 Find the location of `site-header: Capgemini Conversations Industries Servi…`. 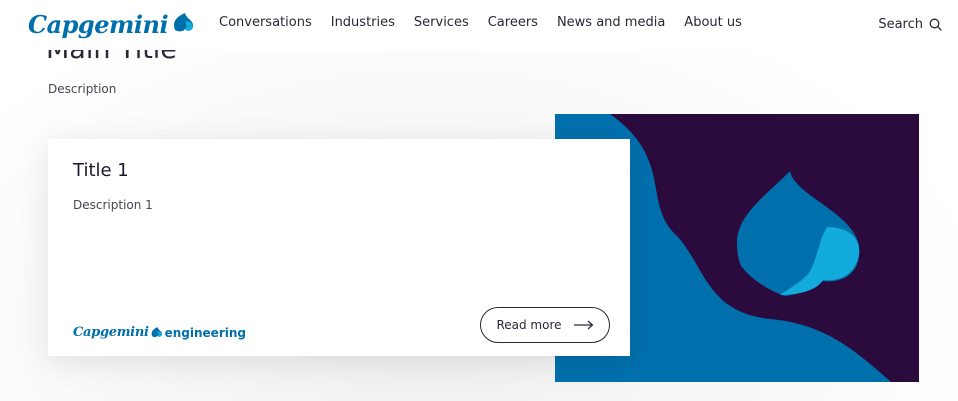

site-header: Capgemini Conversations Industries Servi… is located at coordinates (479, 25).